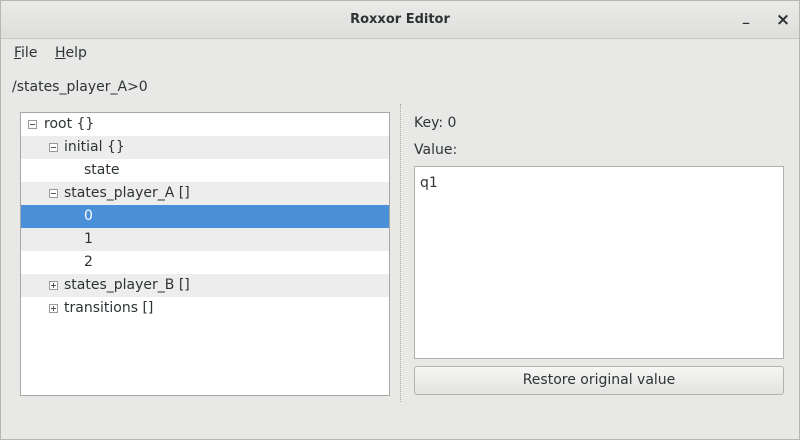 The image size is (800, 440). What do you see at coordinates (109, 308) in the screenshot?
I see `tree-row-label: transitions []` at bounding box center [109, 308].